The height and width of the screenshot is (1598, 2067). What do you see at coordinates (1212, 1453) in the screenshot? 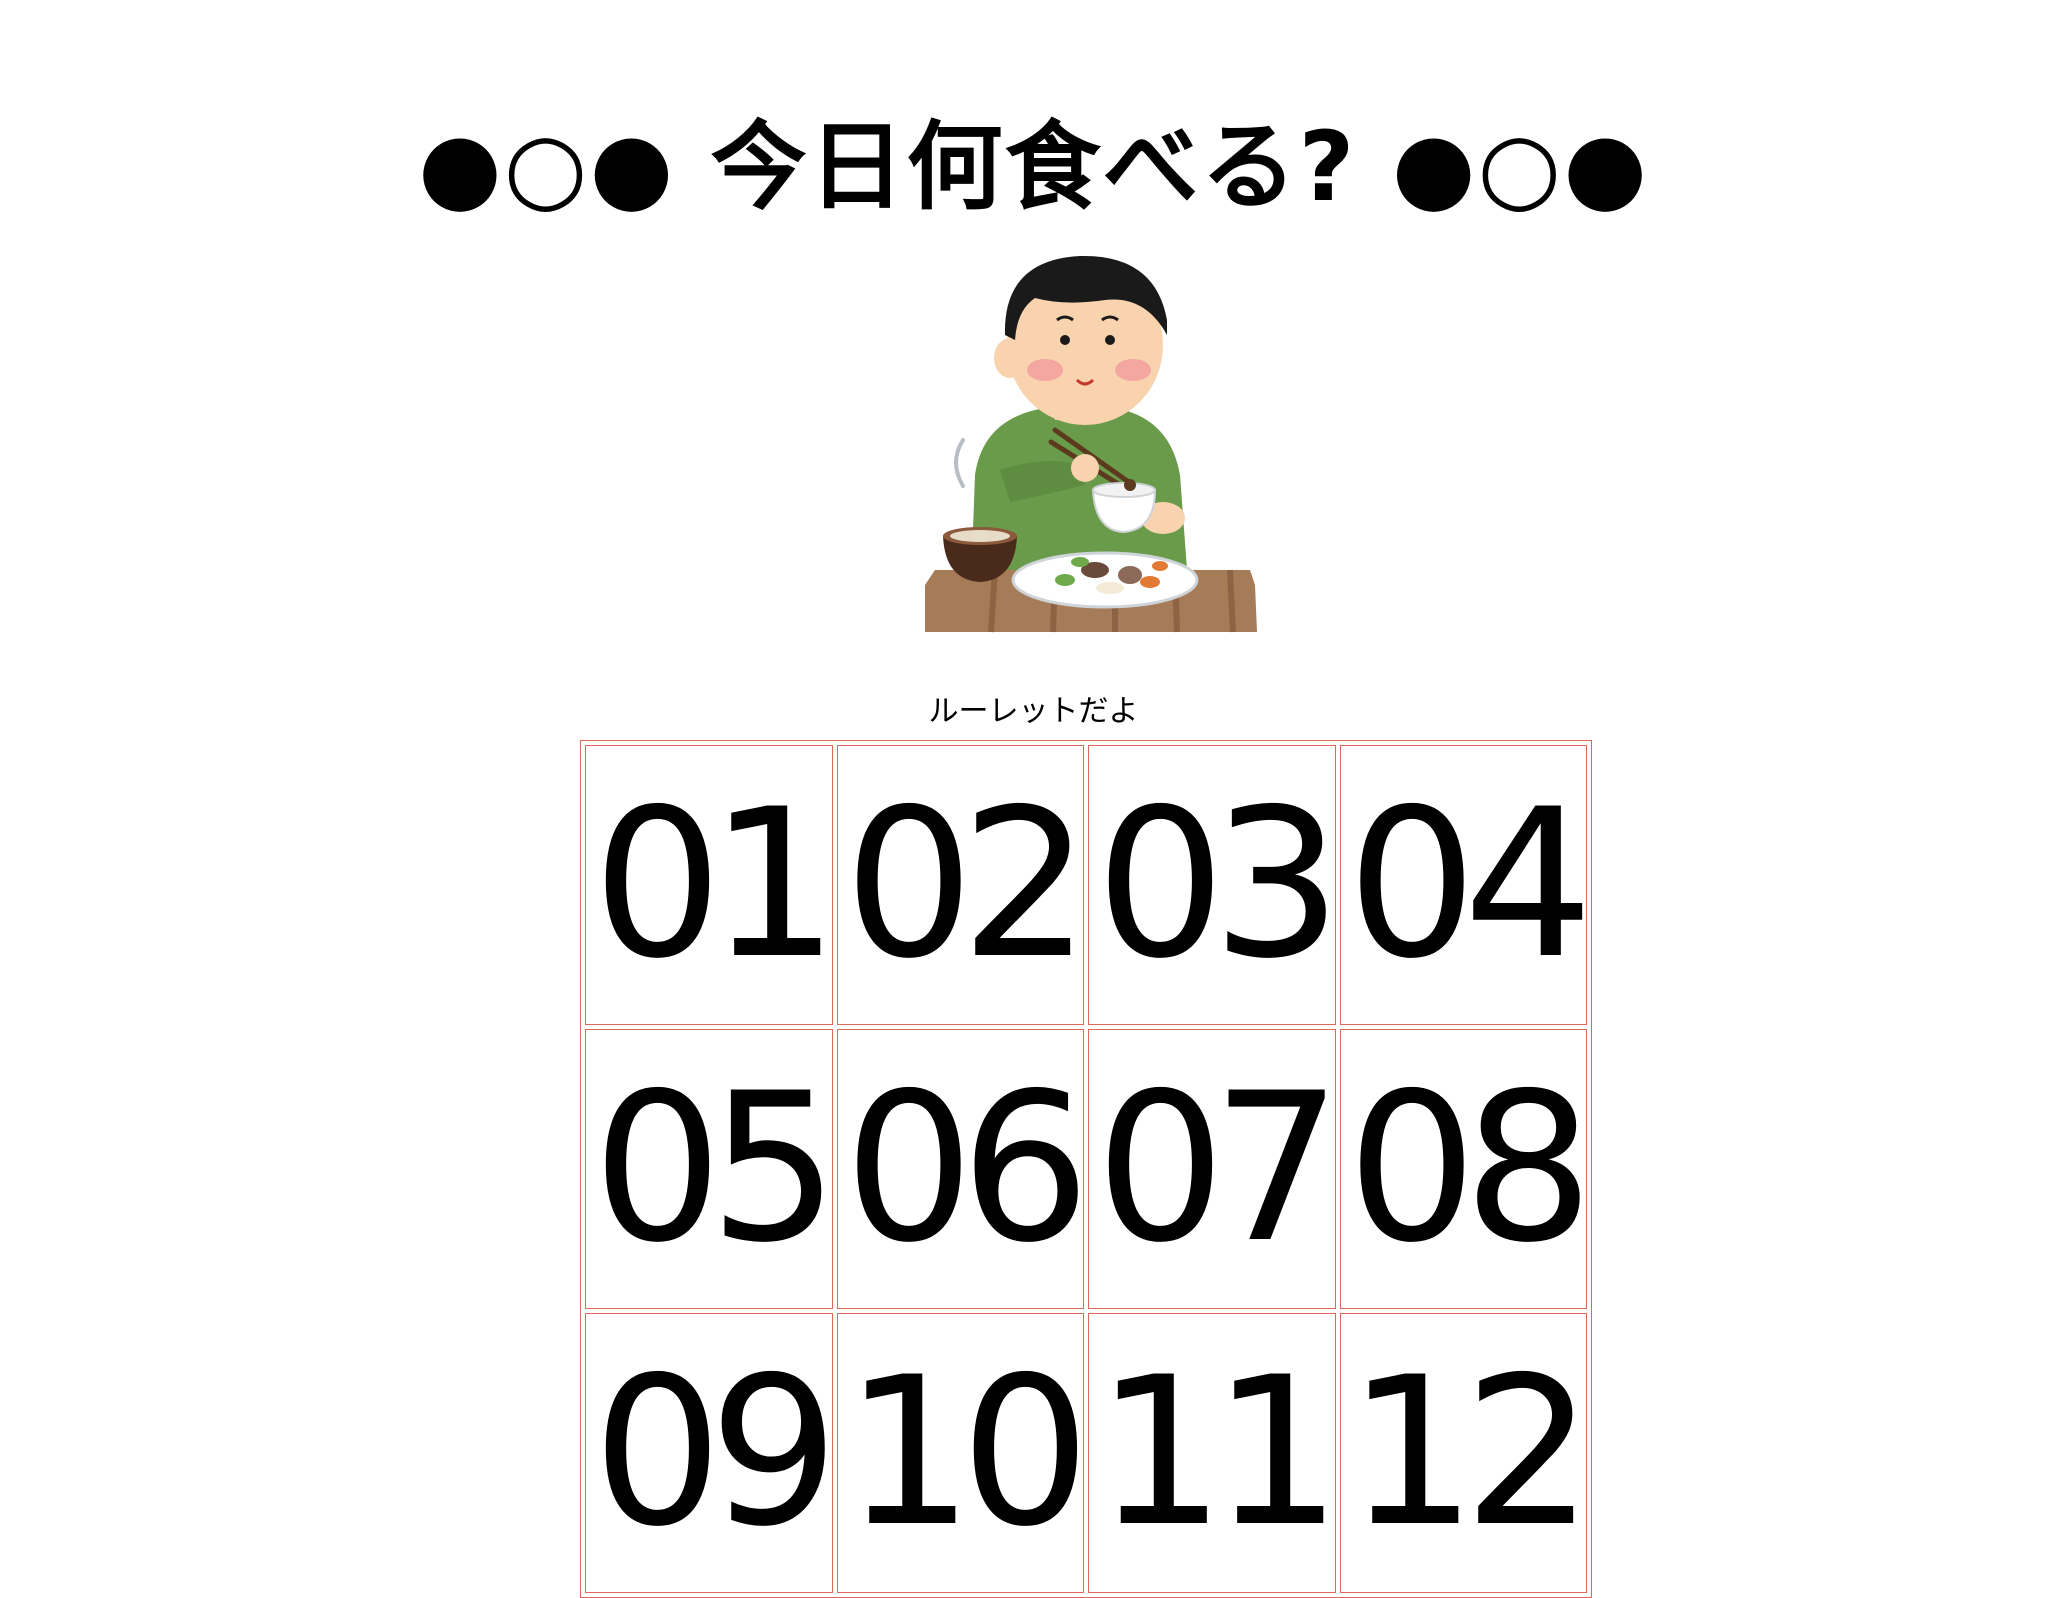
I see `roulette-cell-11: 11` at bounding box center [1212, 1453].